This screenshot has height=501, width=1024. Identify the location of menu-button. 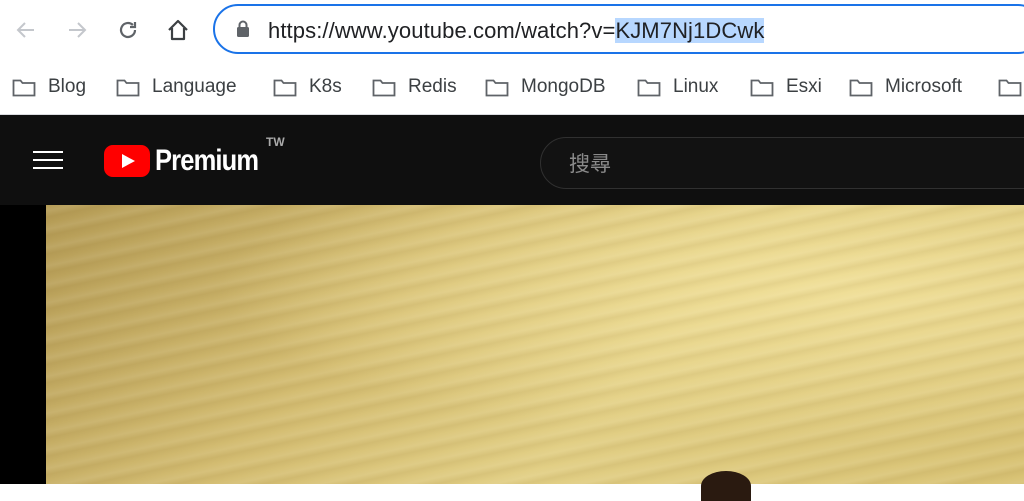
(48, 160).